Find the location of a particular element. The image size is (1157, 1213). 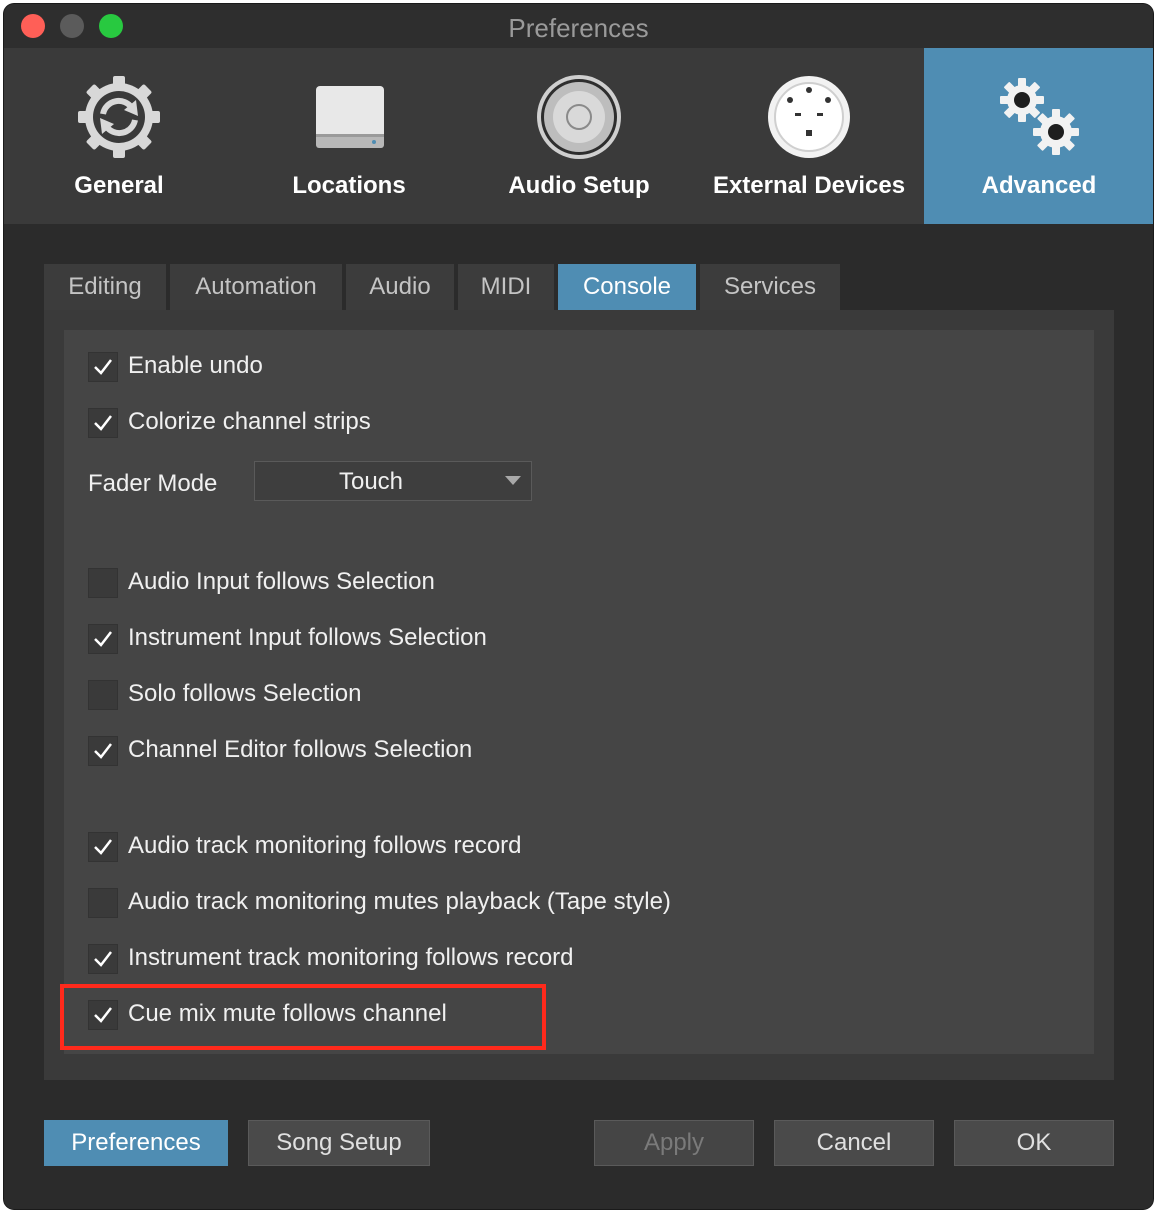

speaker-icon is located at coordinates (579, 117).